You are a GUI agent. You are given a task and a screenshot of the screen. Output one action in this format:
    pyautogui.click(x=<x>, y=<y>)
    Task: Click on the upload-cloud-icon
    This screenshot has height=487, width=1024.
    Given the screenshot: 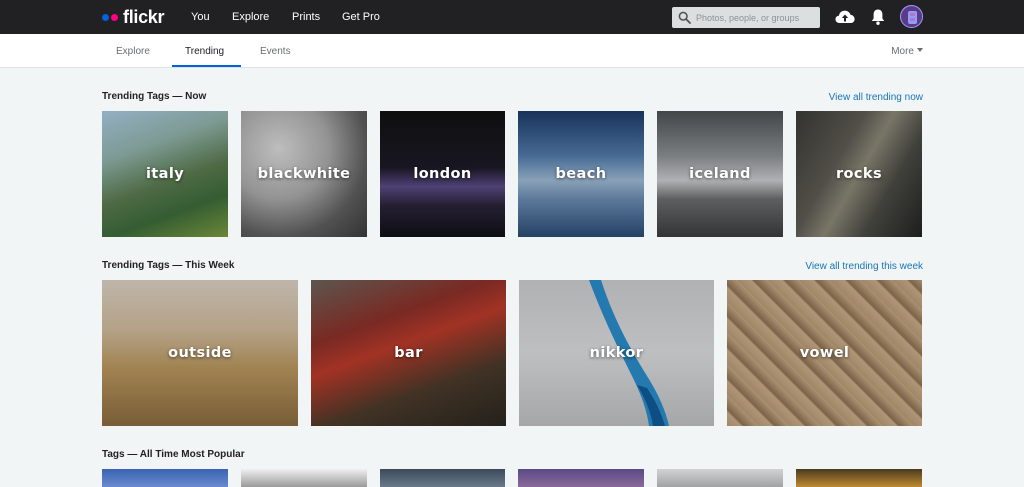 What is the action you would take?
    pyautogui.click(x=845, y=17)
    